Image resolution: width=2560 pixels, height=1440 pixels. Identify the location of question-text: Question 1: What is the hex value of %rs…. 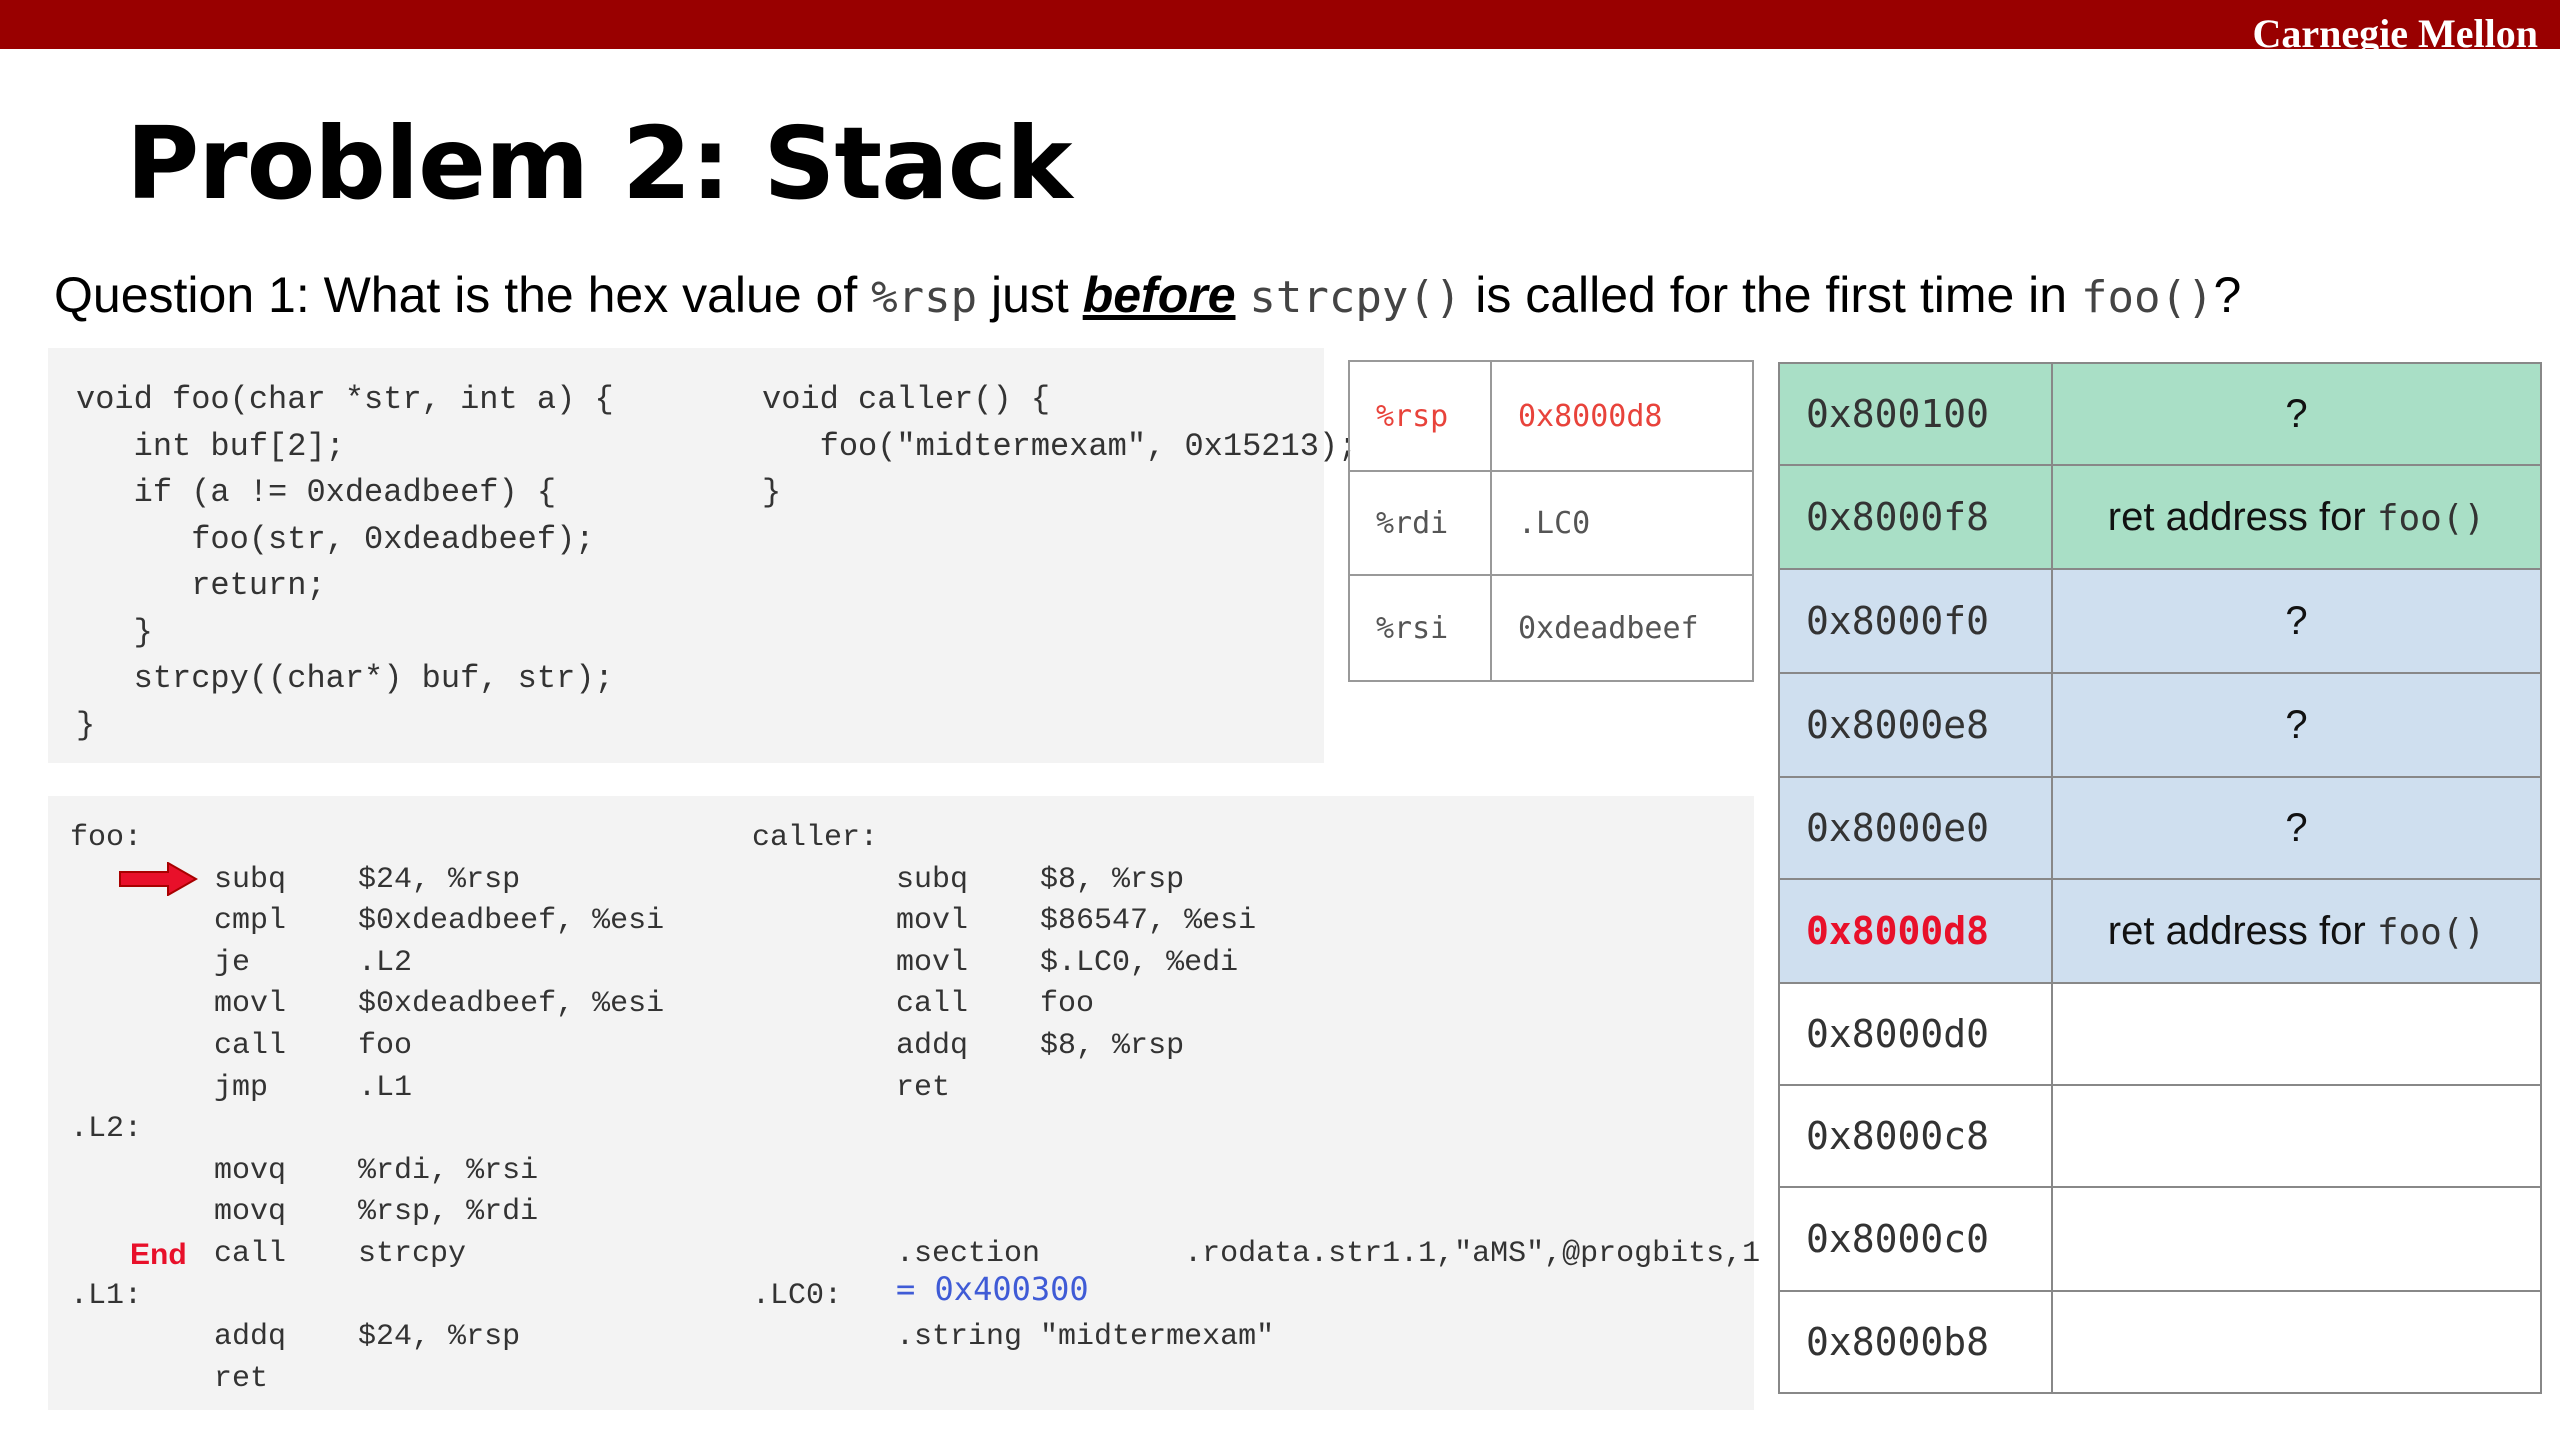
(1147, 296).